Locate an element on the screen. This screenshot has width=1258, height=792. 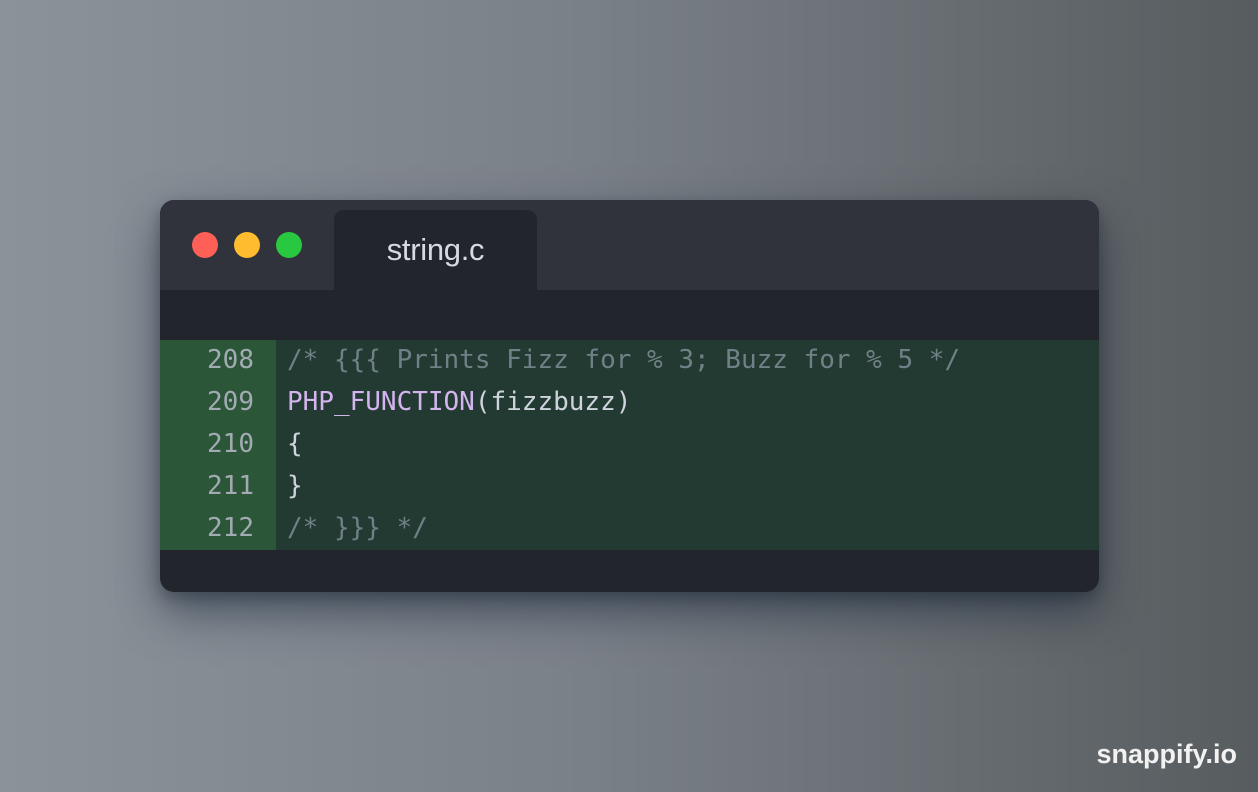
code-text: } is located at coordinates (295, 486).